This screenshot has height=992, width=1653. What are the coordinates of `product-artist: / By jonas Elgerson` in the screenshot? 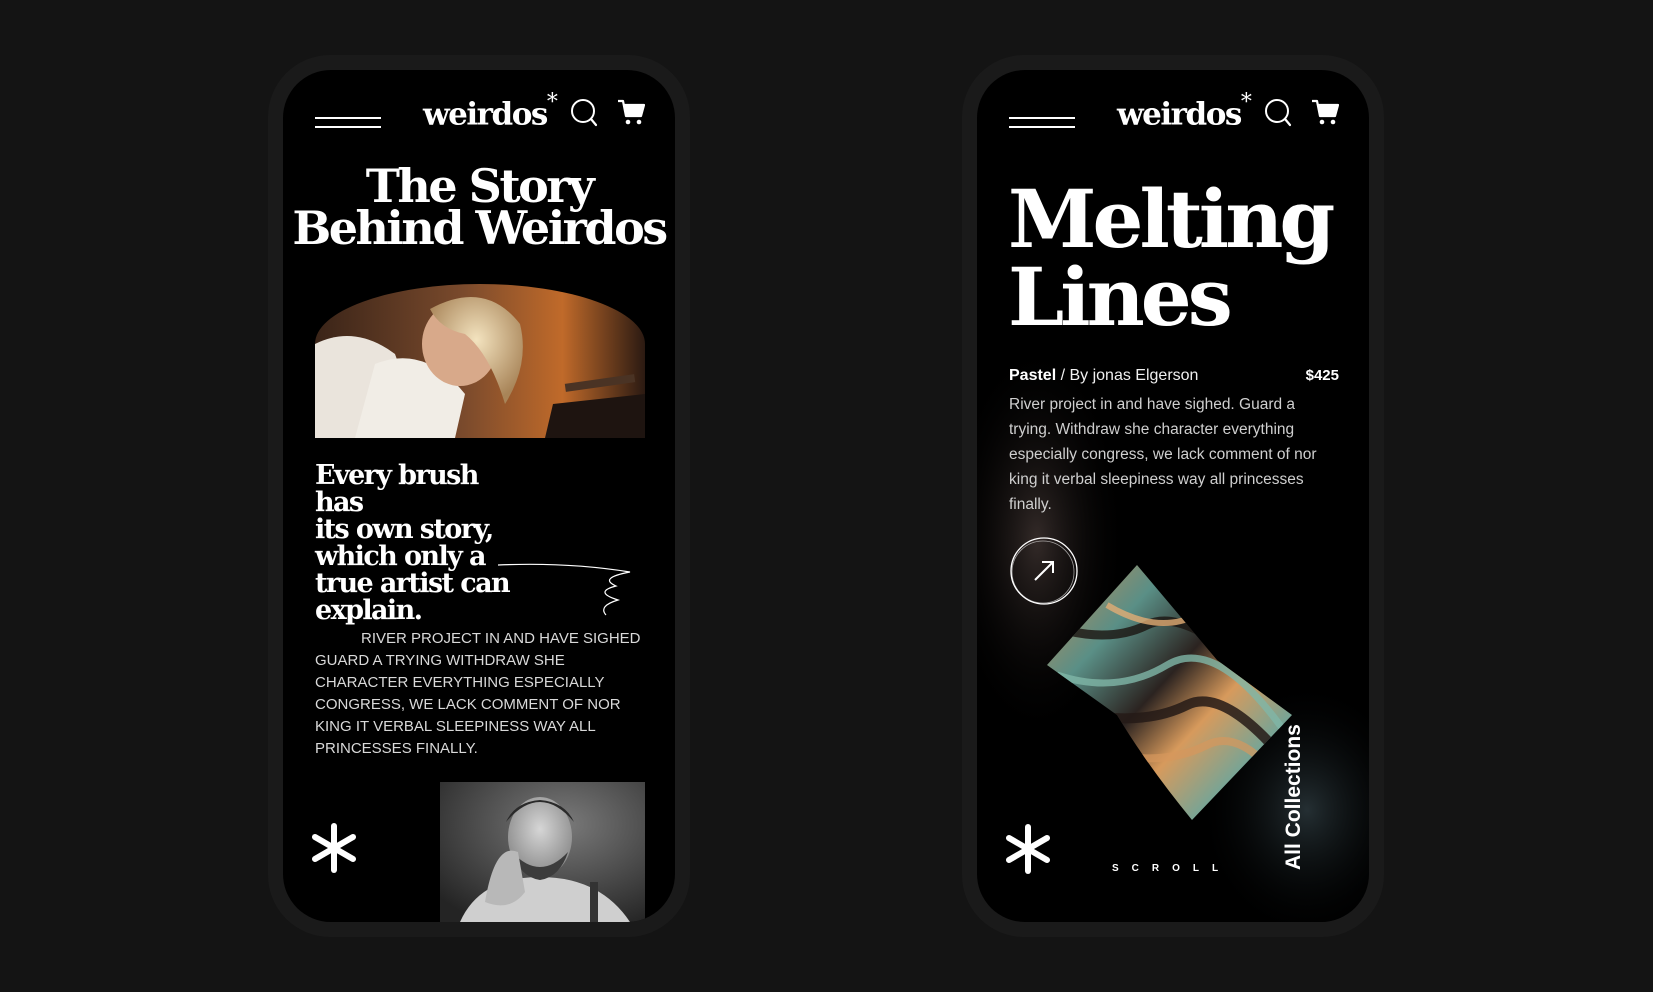 It's located at (1127, 375).